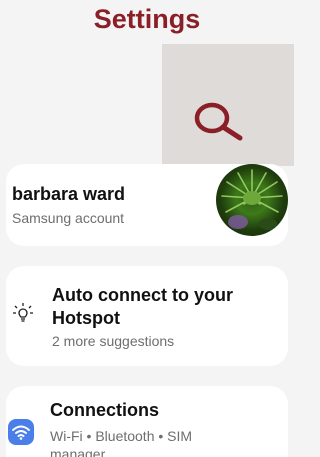  I want to click on connections-icon-badge, so click(21, 432).